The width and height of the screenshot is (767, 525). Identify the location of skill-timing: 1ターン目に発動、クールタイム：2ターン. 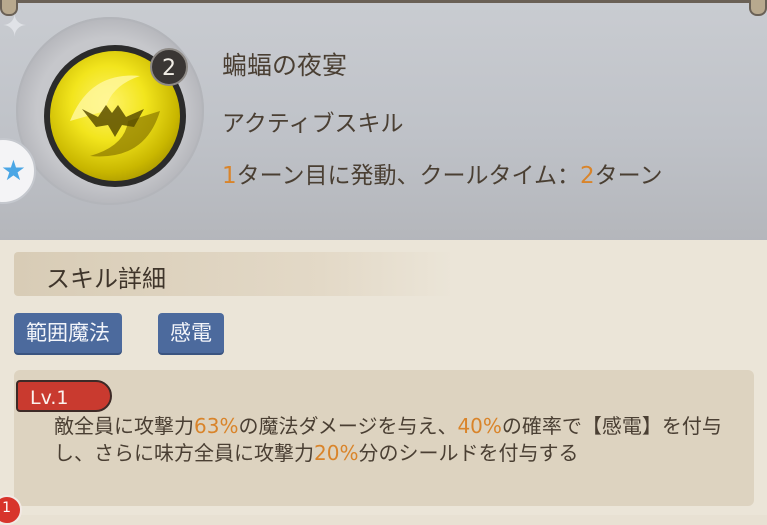
(442, 173).